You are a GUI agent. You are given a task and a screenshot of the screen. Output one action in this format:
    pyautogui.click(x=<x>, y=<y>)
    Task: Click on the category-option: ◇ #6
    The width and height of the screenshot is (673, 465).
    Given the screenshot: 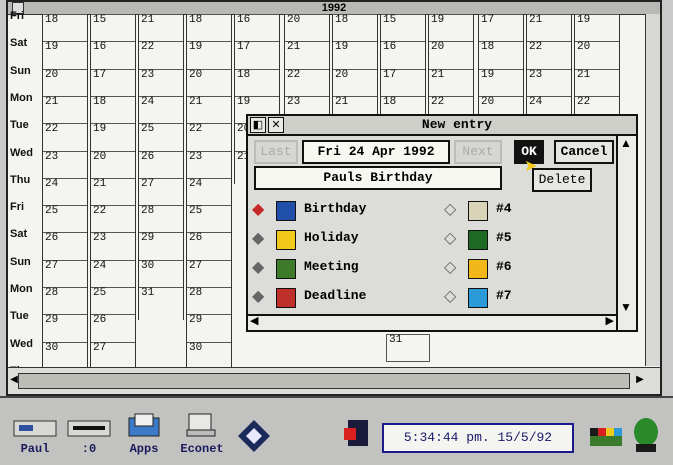 What is the action you would take?
    pyautogui.click(x=499, y=269)
    